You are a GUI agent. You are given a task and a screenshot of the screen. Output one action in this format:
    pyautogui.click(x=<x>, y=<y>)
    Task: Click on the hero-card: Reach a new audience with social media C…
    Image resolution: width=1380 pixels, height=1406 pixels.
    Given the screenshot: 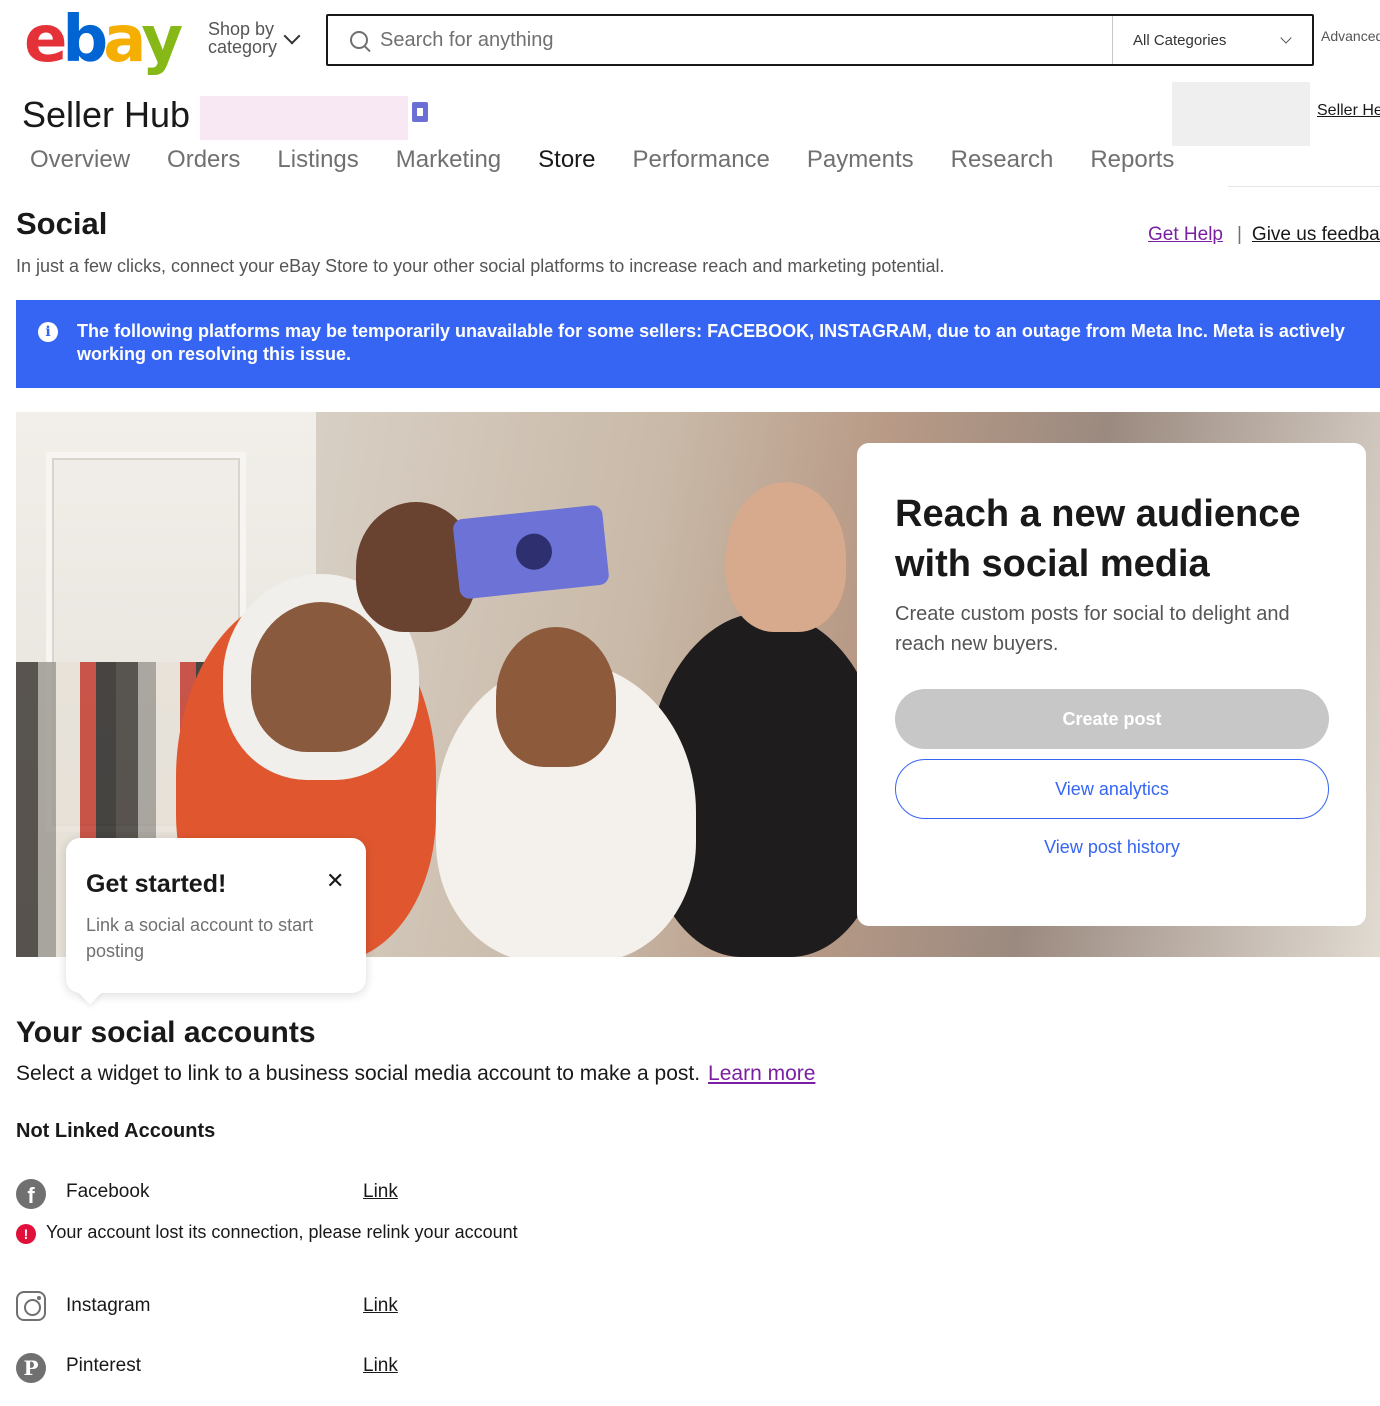 What is the action you would take?
    pyautogui.click(x=1111, y=684)
    